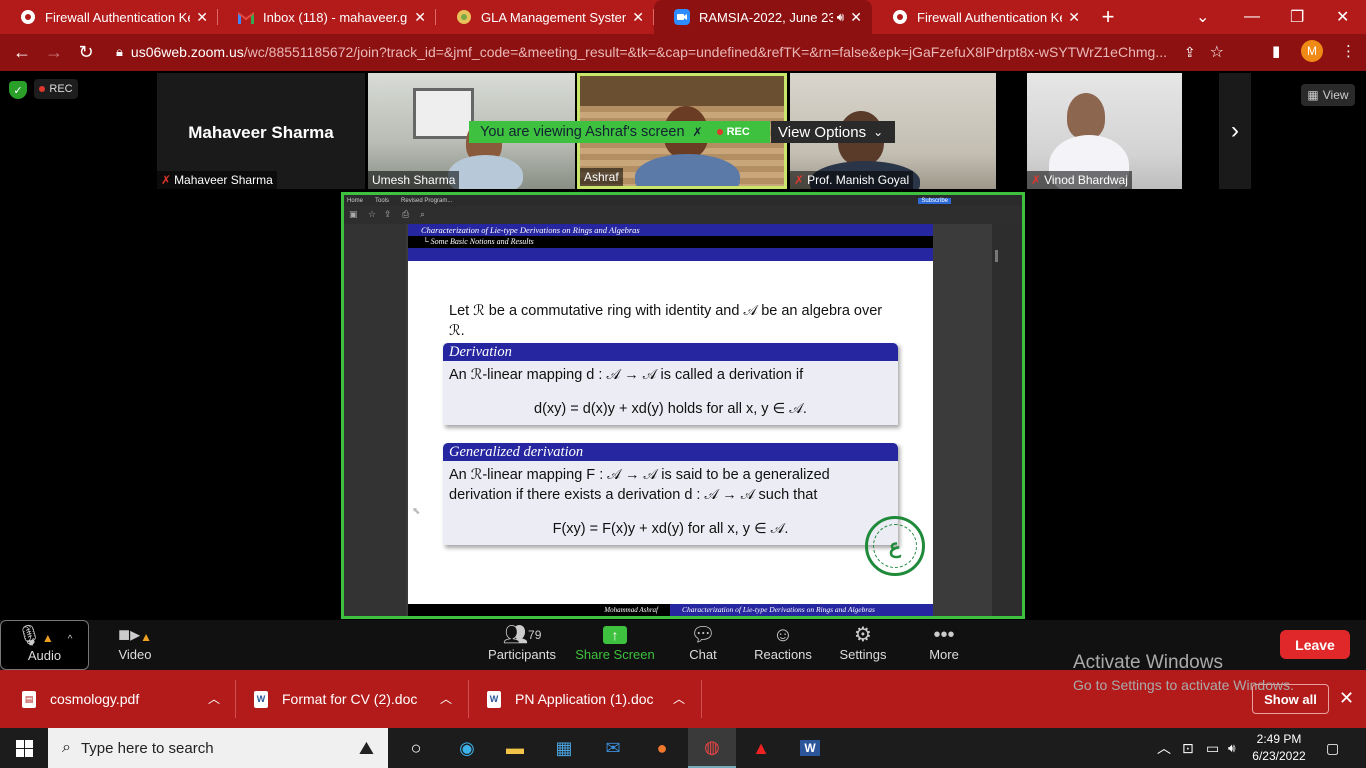  Describe the element at coordinates (1007, 420) in the screenshot. I see `pdf-right-panel: ◎ ▤ ▥ ▦ ▧ ✎ ▨ ▩ ▣ ▤ ▥ ⬡ ✂` at that location.